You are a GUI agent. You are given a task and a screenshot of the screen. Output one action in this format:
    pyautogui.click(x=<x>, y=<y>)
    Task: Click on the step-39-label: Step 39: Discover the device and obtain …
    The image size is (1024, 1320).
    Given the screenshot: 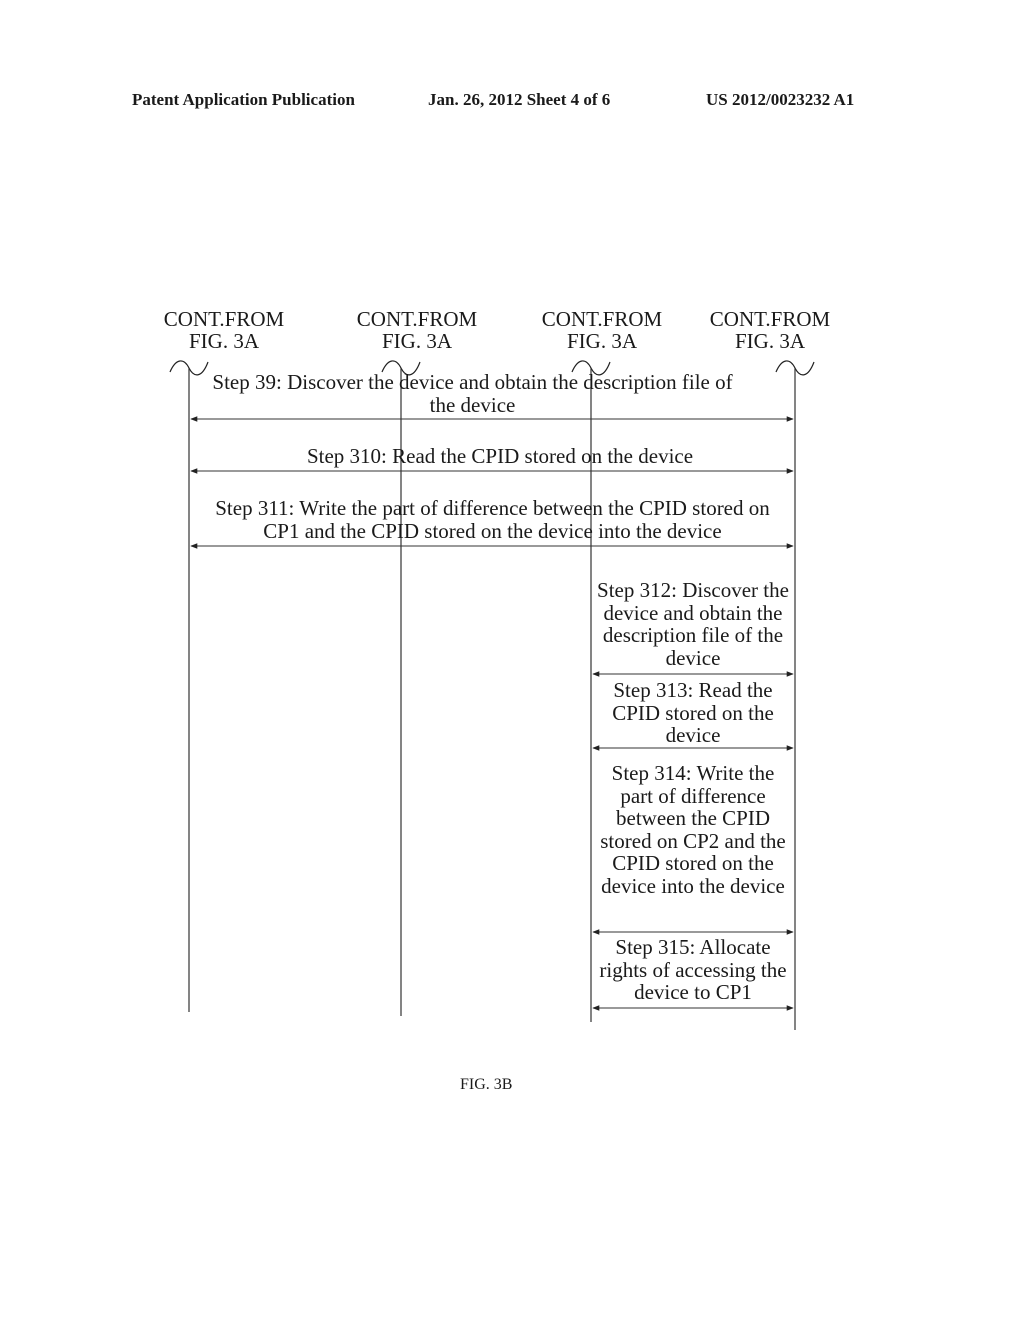 What is the action you would take?
    pyautogui.click(x=472, y=393)
    